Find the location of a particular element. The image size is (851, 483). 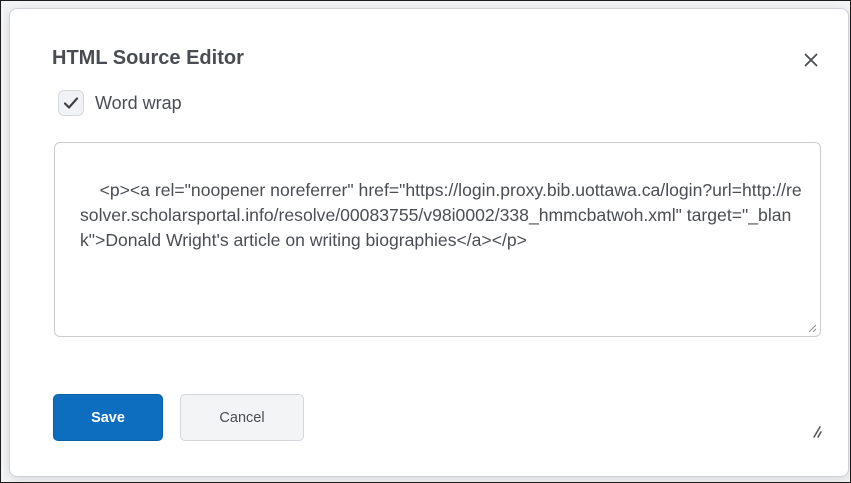

word-wrap-label: Word wrap is located at coordinates (138, 102).